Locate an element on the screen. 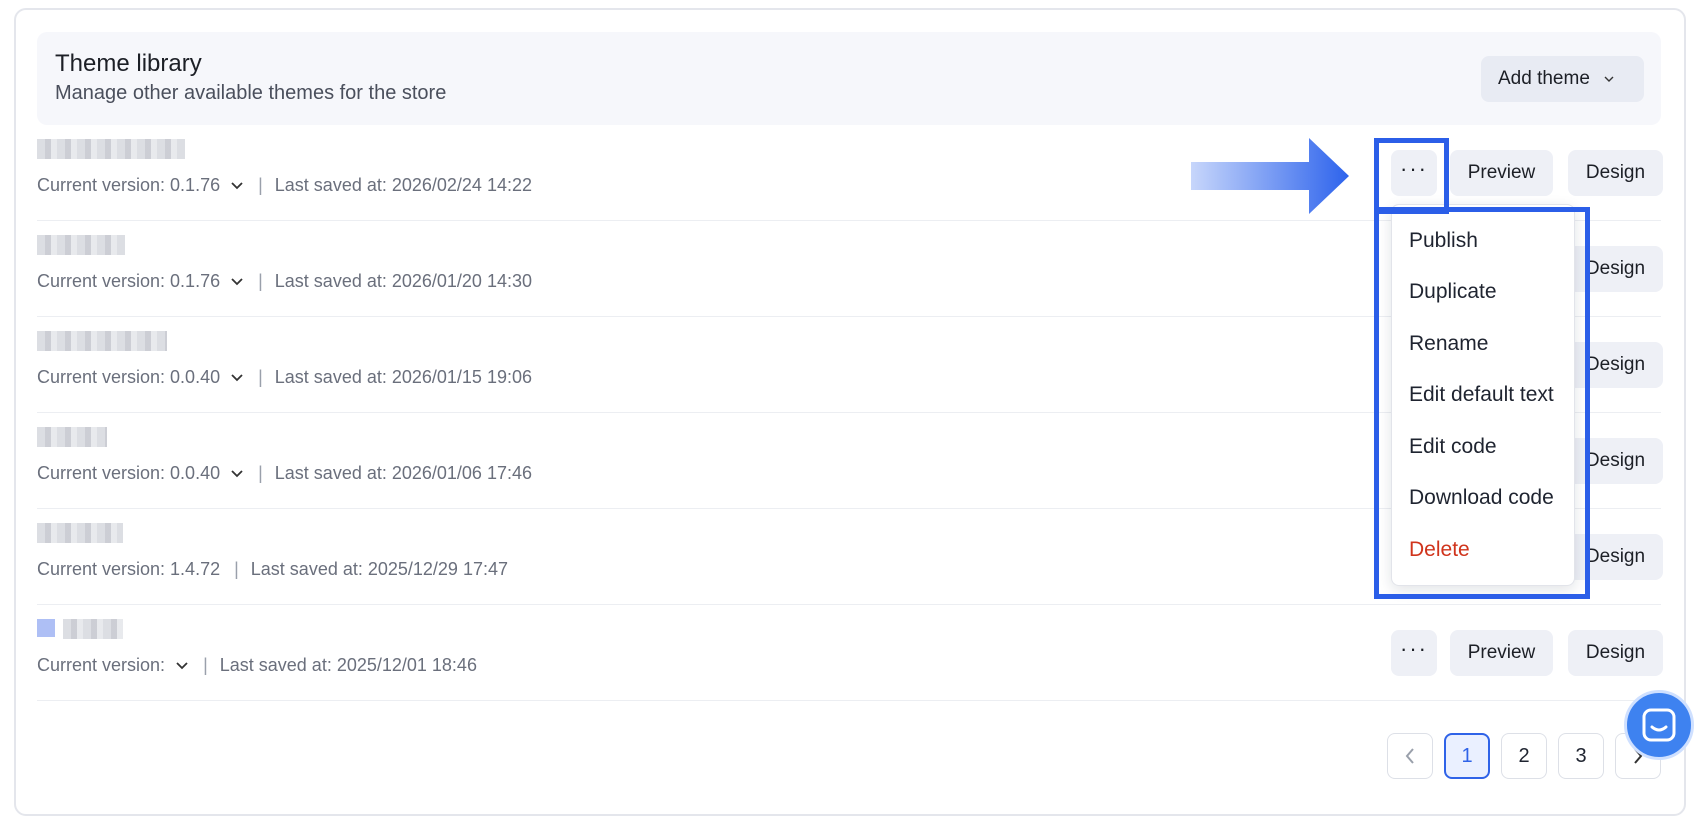 The width and height of the screenshot is (1700, 832). annotation-arrow-icon is located at coordinates (1270, 176).